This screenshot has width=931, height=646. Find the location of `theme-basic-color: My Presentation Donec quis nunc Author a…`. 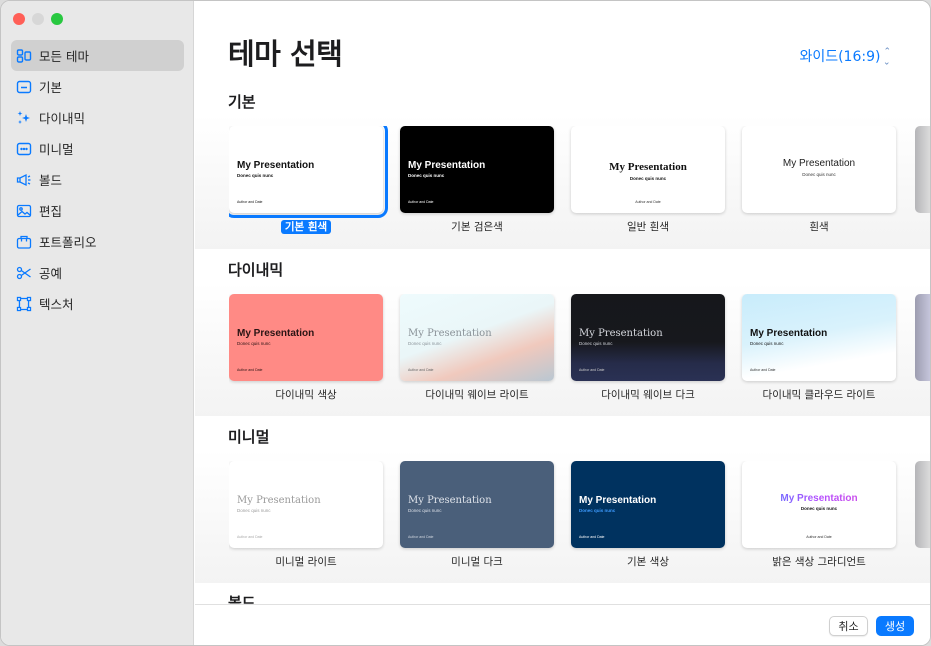

theme-basic-color: My Presentation Donec quis nunc Author a… is located at coordinates (648, 515).